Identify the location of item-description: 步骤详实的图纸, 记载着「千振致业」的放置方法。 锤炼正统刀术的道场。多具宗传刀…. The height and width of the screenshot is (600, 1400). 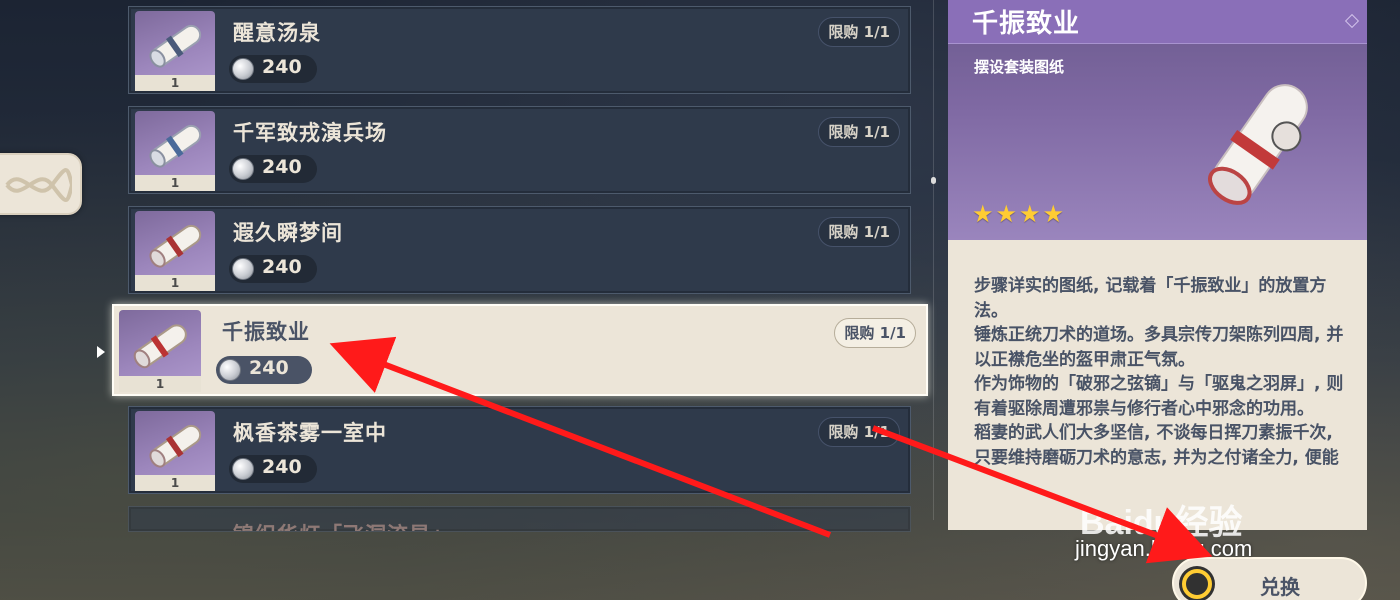
(1159, 372).